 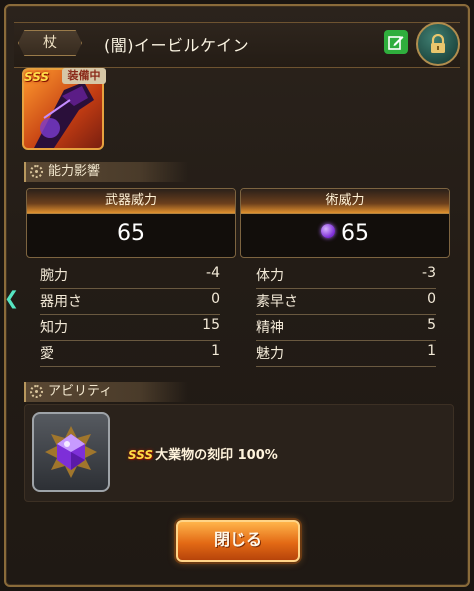 I want to click on side-arrow-icon: ❮, so click(x=11, y=299).